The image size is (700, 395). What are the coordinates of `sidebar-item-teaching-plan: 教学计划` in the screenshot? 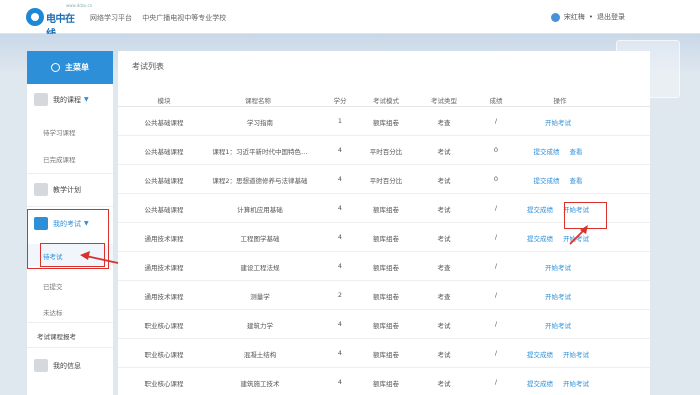 It's located at (70, 189).